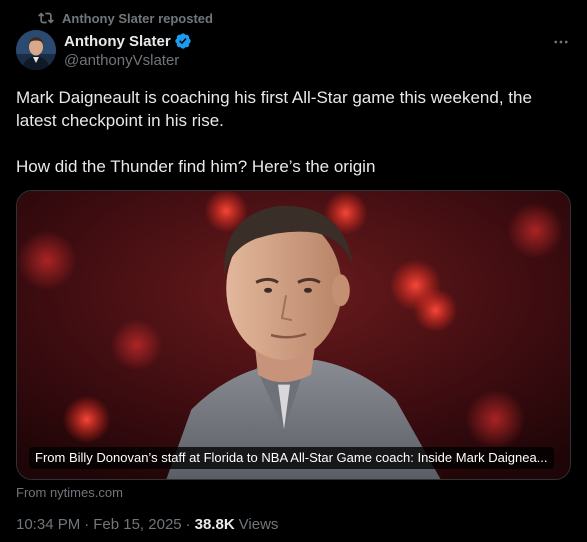 Image resolution: width=587 pixels, height=542 pixels. I want to click on repost-label: Anthony Slater reposted, so click(137, 18).